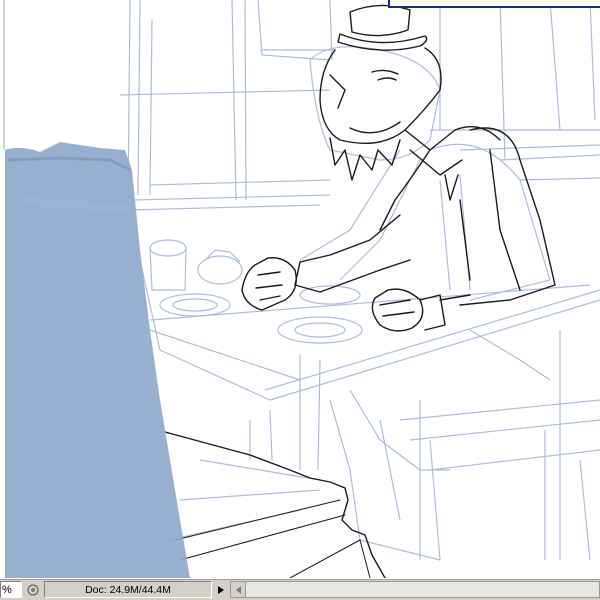 Image resolution: width=600 pixels, height=600 pixels. I want to click on scroll-left-button, so click(238, 589).